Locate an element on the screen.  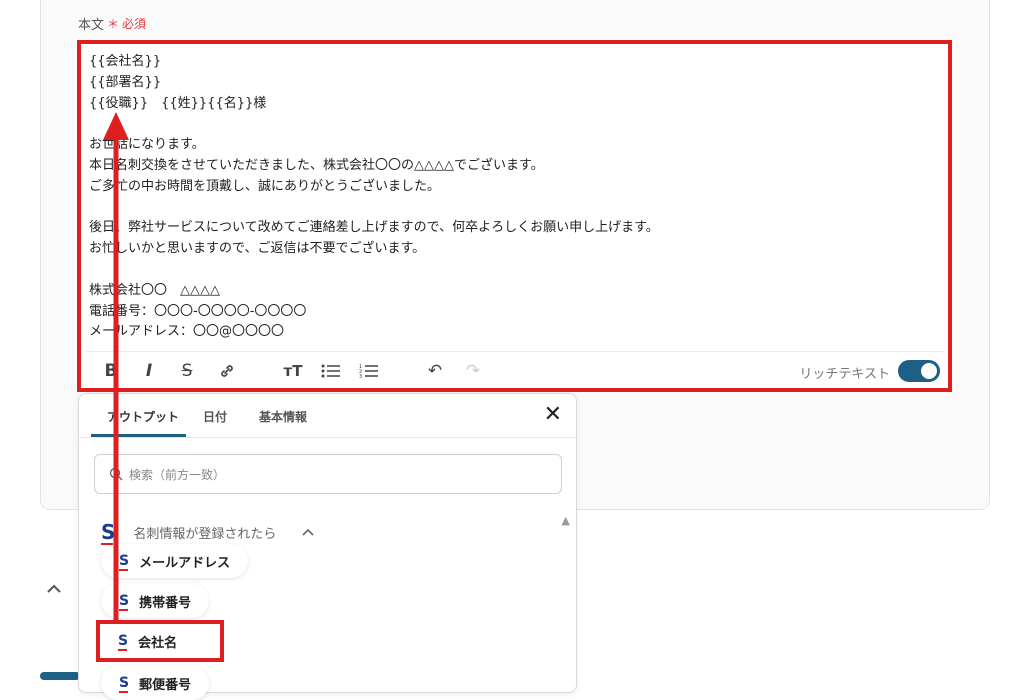
italic-icon: I is located at coordinates (149, 371).